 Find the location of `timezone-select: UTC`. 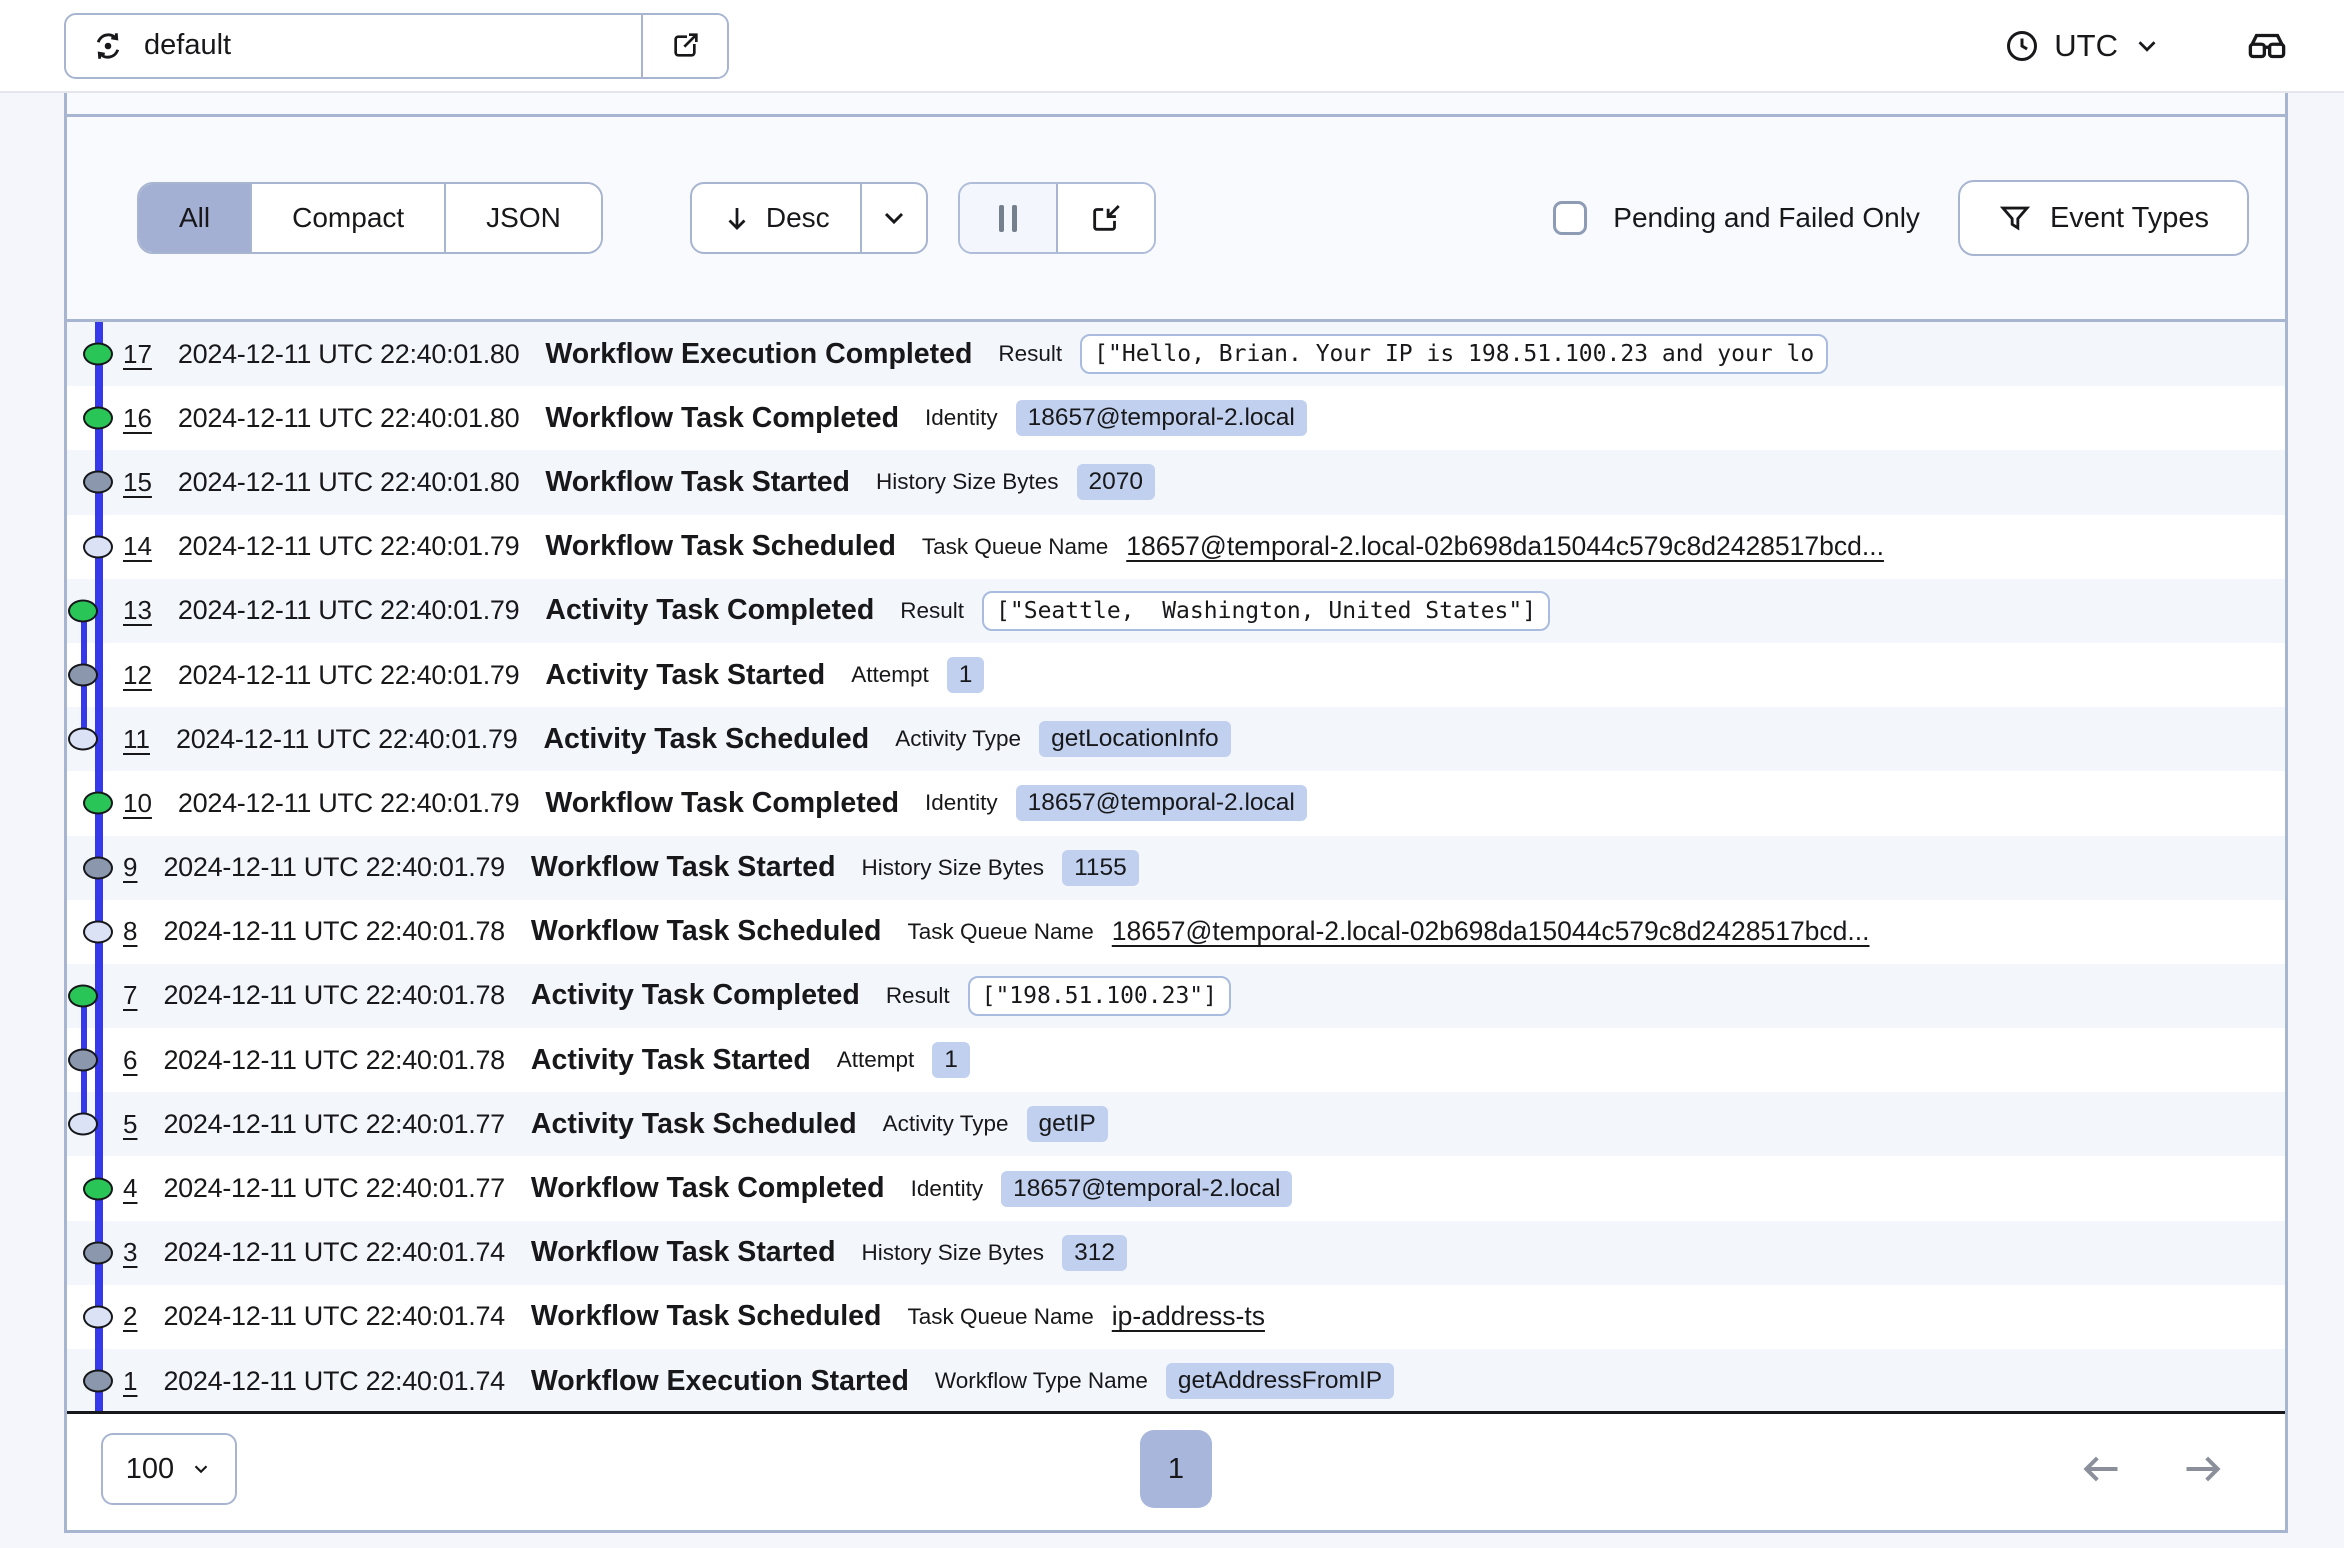

timezone-select: UTC is located at coordinates (2083, 46).